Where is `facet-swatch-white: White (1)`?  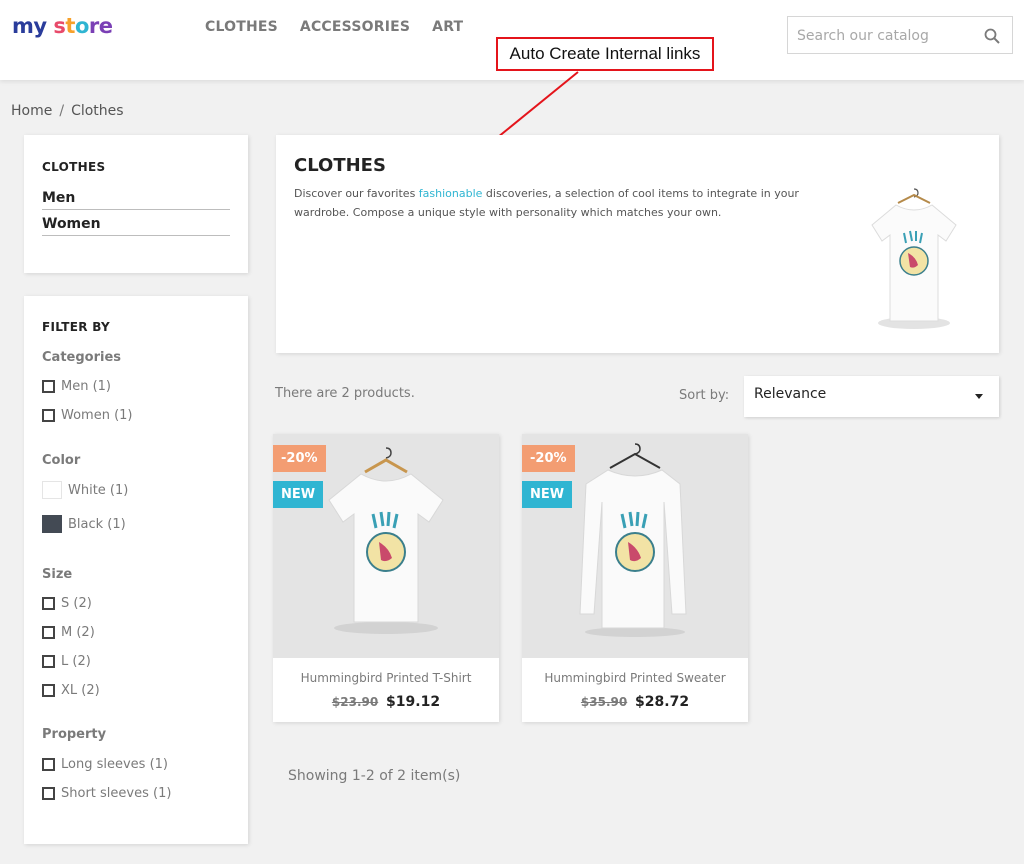
facet-swatch-white: White (1) is located at coordinates (85, 490).